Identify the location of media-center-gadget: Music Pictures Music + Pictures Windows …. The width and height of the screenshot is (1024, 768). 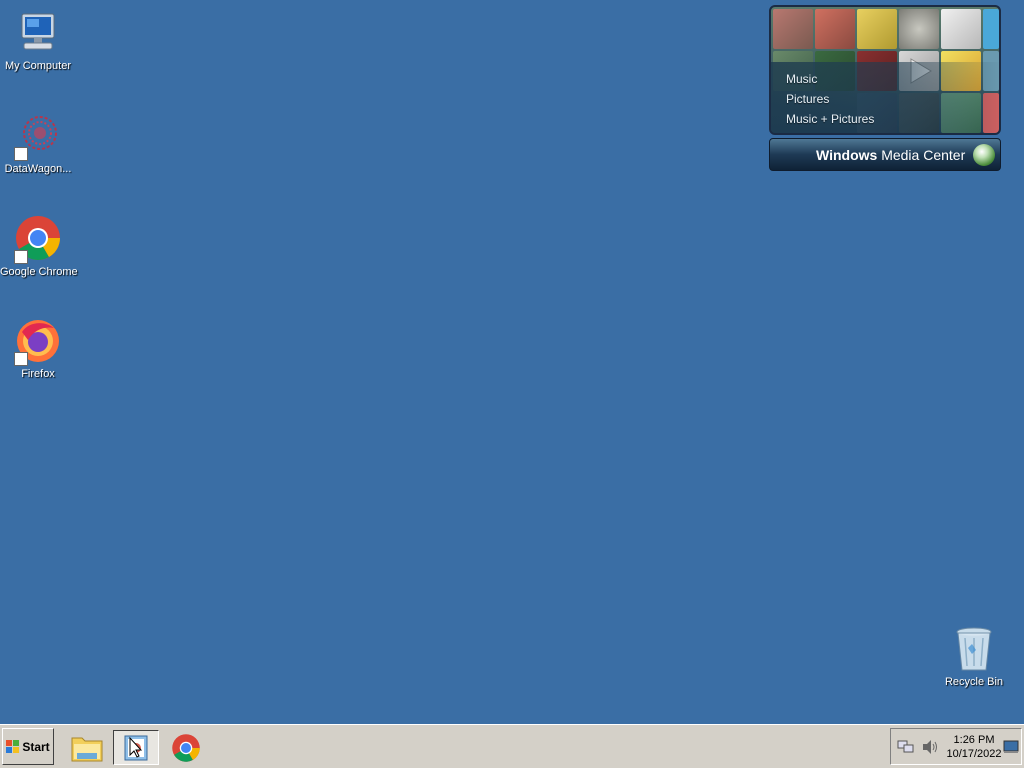
(885, 88).